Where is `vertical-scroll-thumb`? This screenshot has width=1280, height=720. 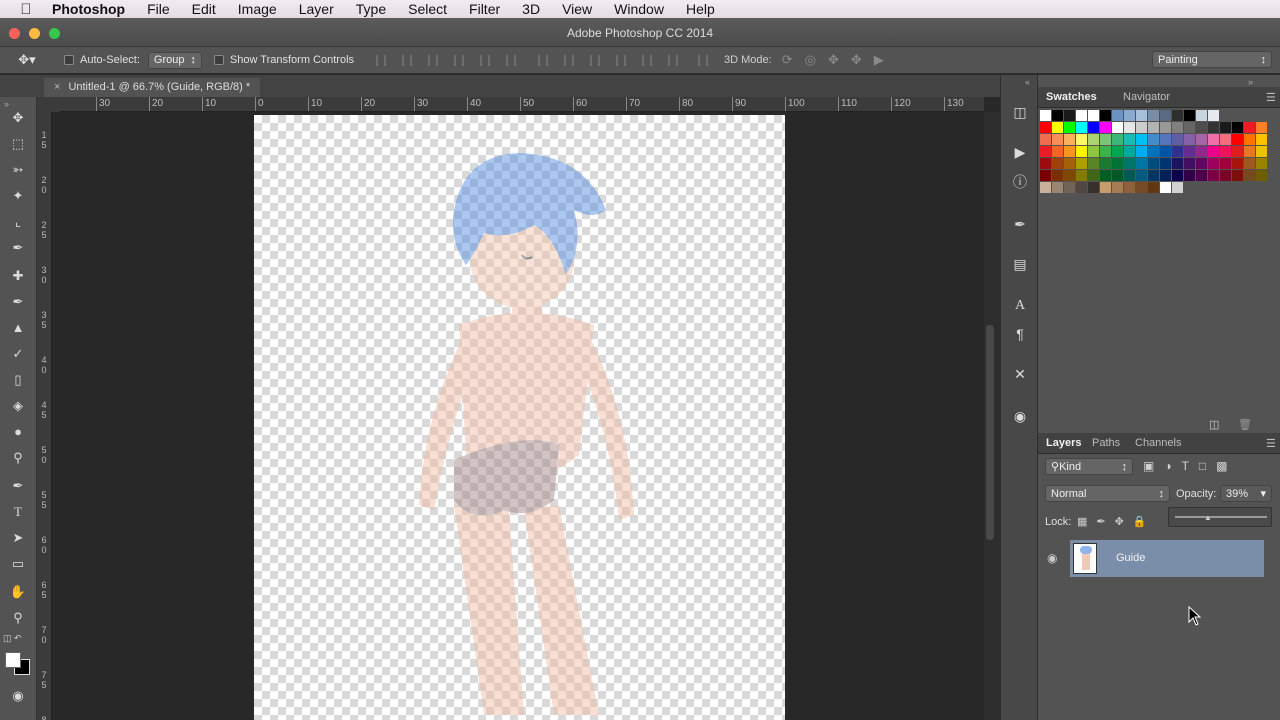 vertical-scroll-thumb is located at coordinates (990, 432).